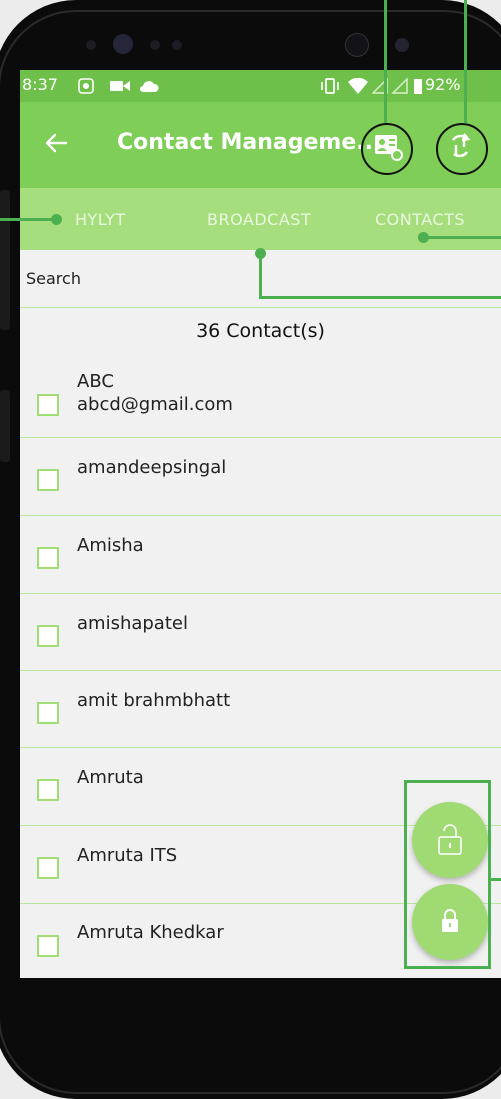 Image resolution: width=501 pixels, height=1099 pixels. I want to click on contact-name: amandeepsingal, so click(152, 467).